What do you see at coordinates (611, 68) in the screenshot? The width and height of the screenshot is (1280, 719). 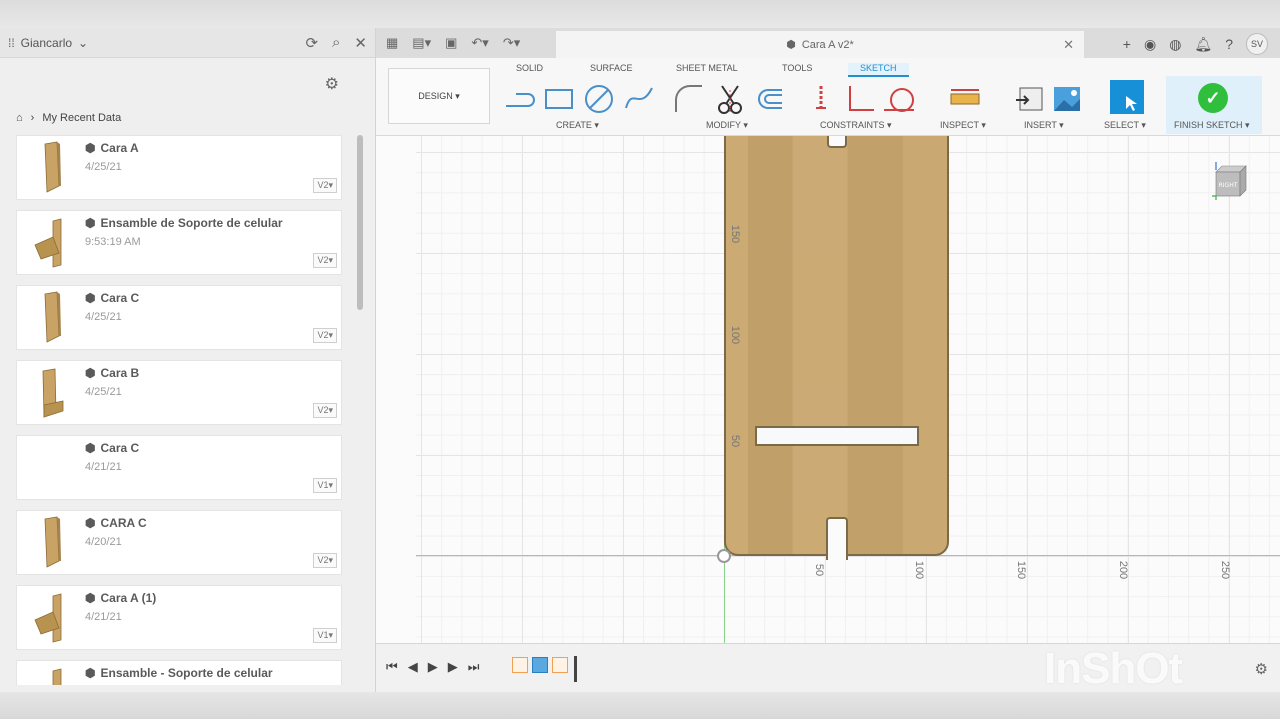 I see `tab-surface: SURFACE` at bounding box center [611, 68].